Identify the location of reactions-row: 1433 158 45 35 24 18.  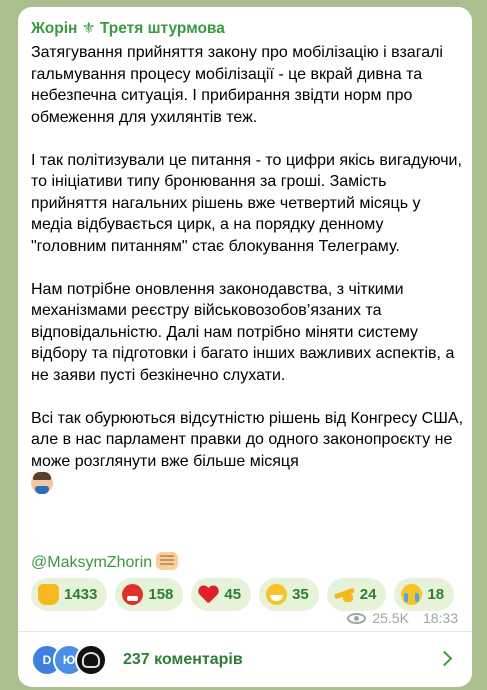
(243, 594).